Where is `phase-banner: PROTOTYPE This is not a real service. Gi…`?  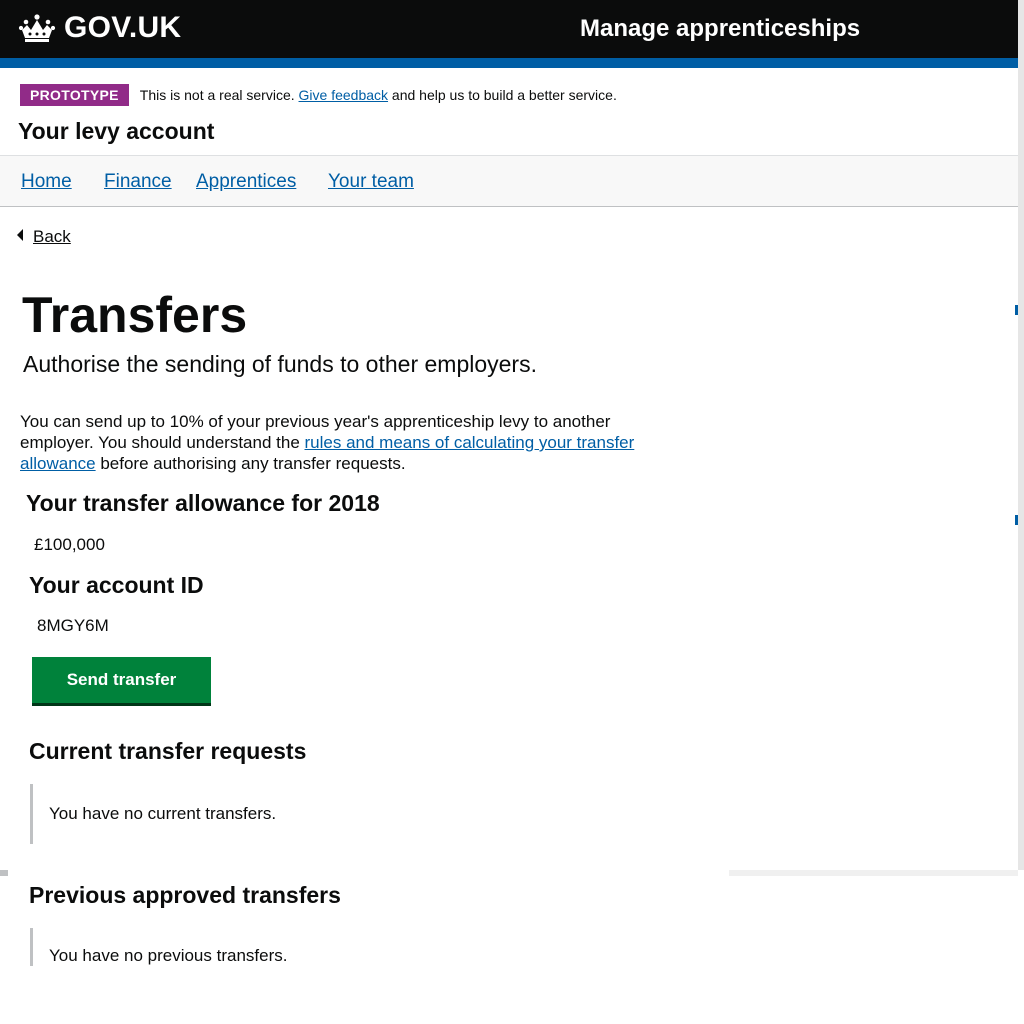
phase-banner: PROTOTYPE This is not a real service. Gi… is located at coordinates (318, 95).